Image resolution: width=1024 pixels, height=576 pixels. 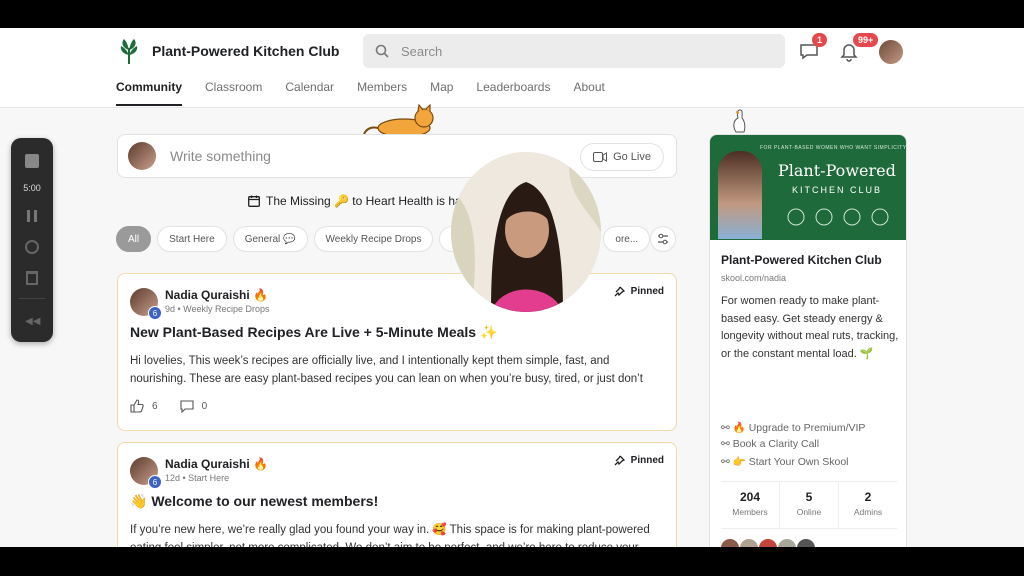 What do you see at coordinates (809, 497) in the screenshot?
I see `online-count: 5` at bounding box center [809, 497].